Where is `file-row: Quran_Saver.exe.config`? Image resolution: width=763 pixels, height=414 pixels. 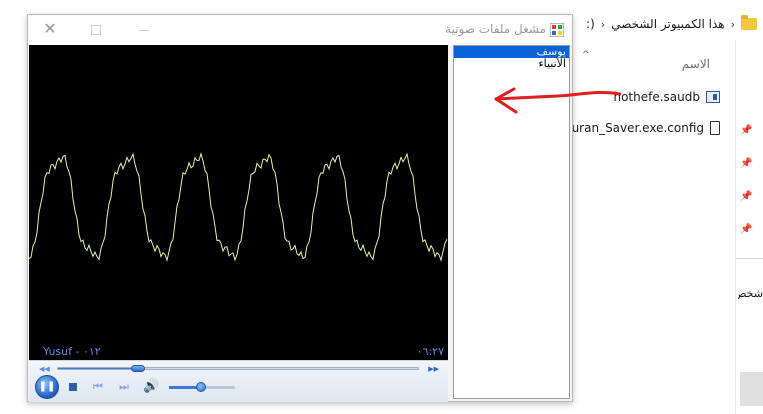
file-row: Quran_Saver.exe.config is located at coordinates (640, 128).